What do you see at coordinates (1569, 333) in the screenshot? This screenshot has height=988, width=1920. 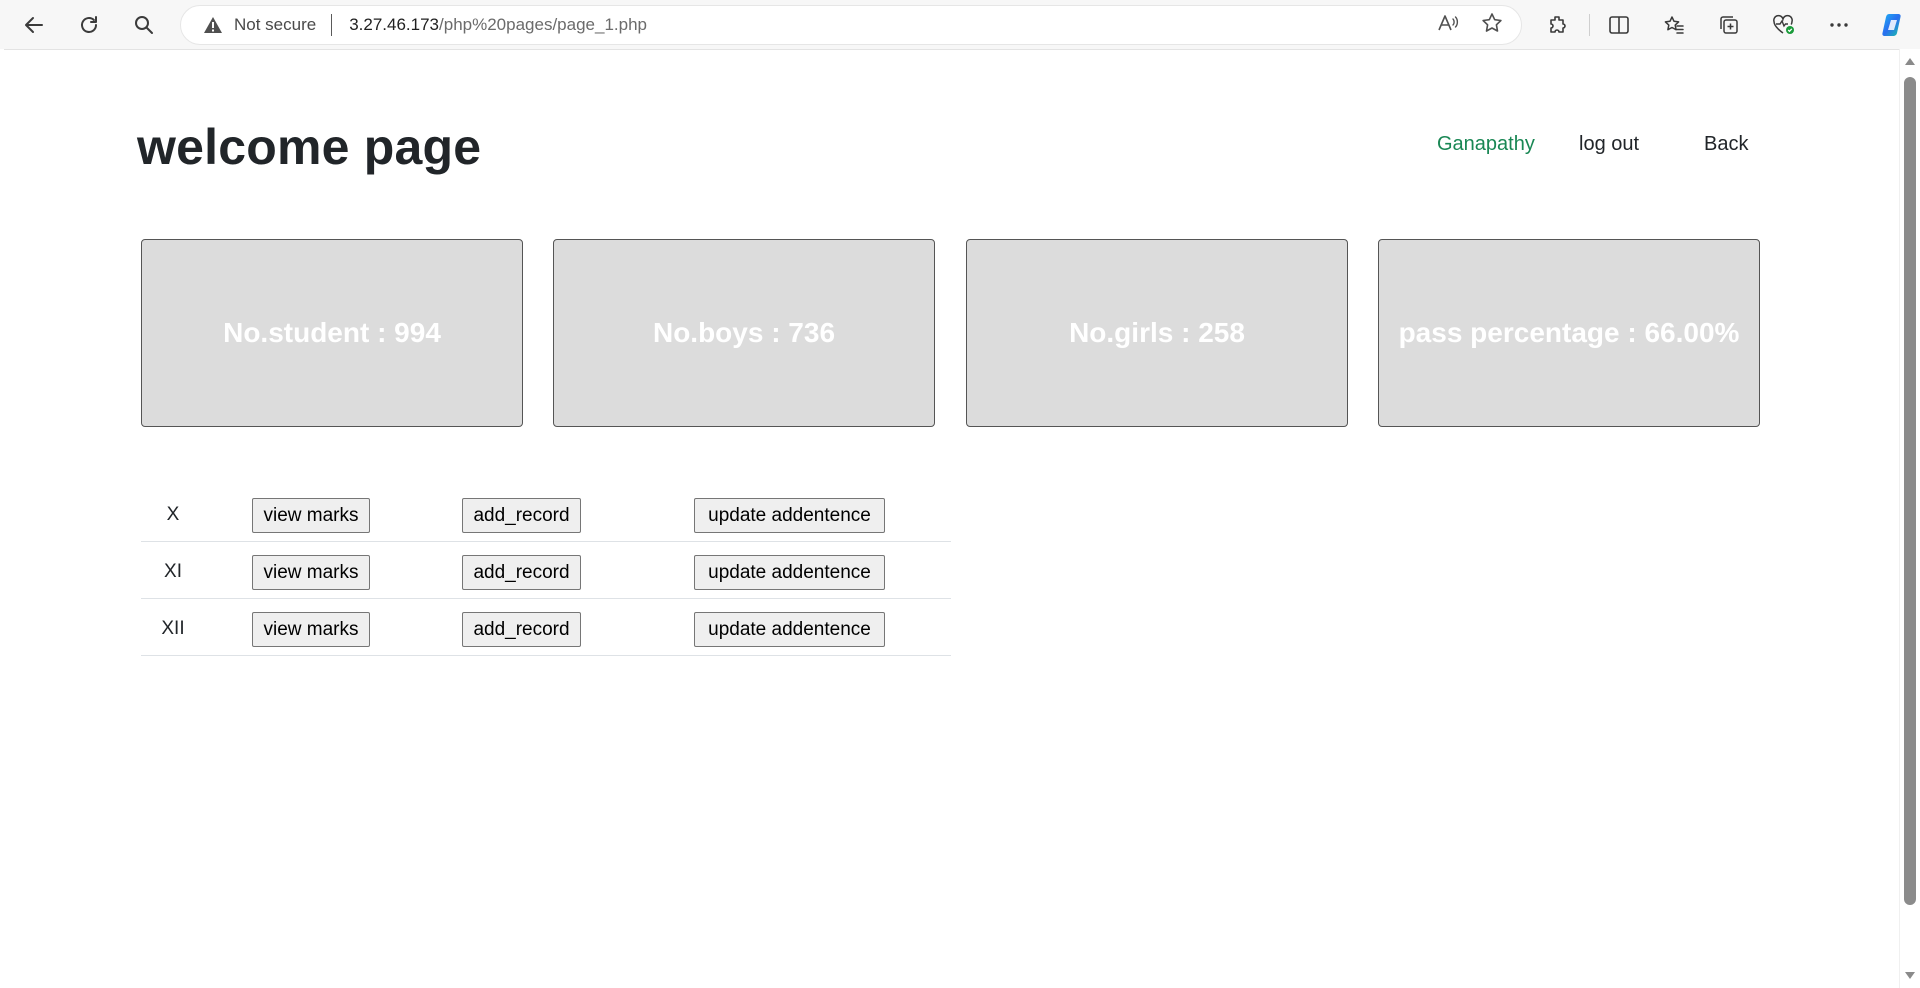 I see `stat-card-pass-percentage: pass percentage : 66.00%` at bounding box center [1569, 333].